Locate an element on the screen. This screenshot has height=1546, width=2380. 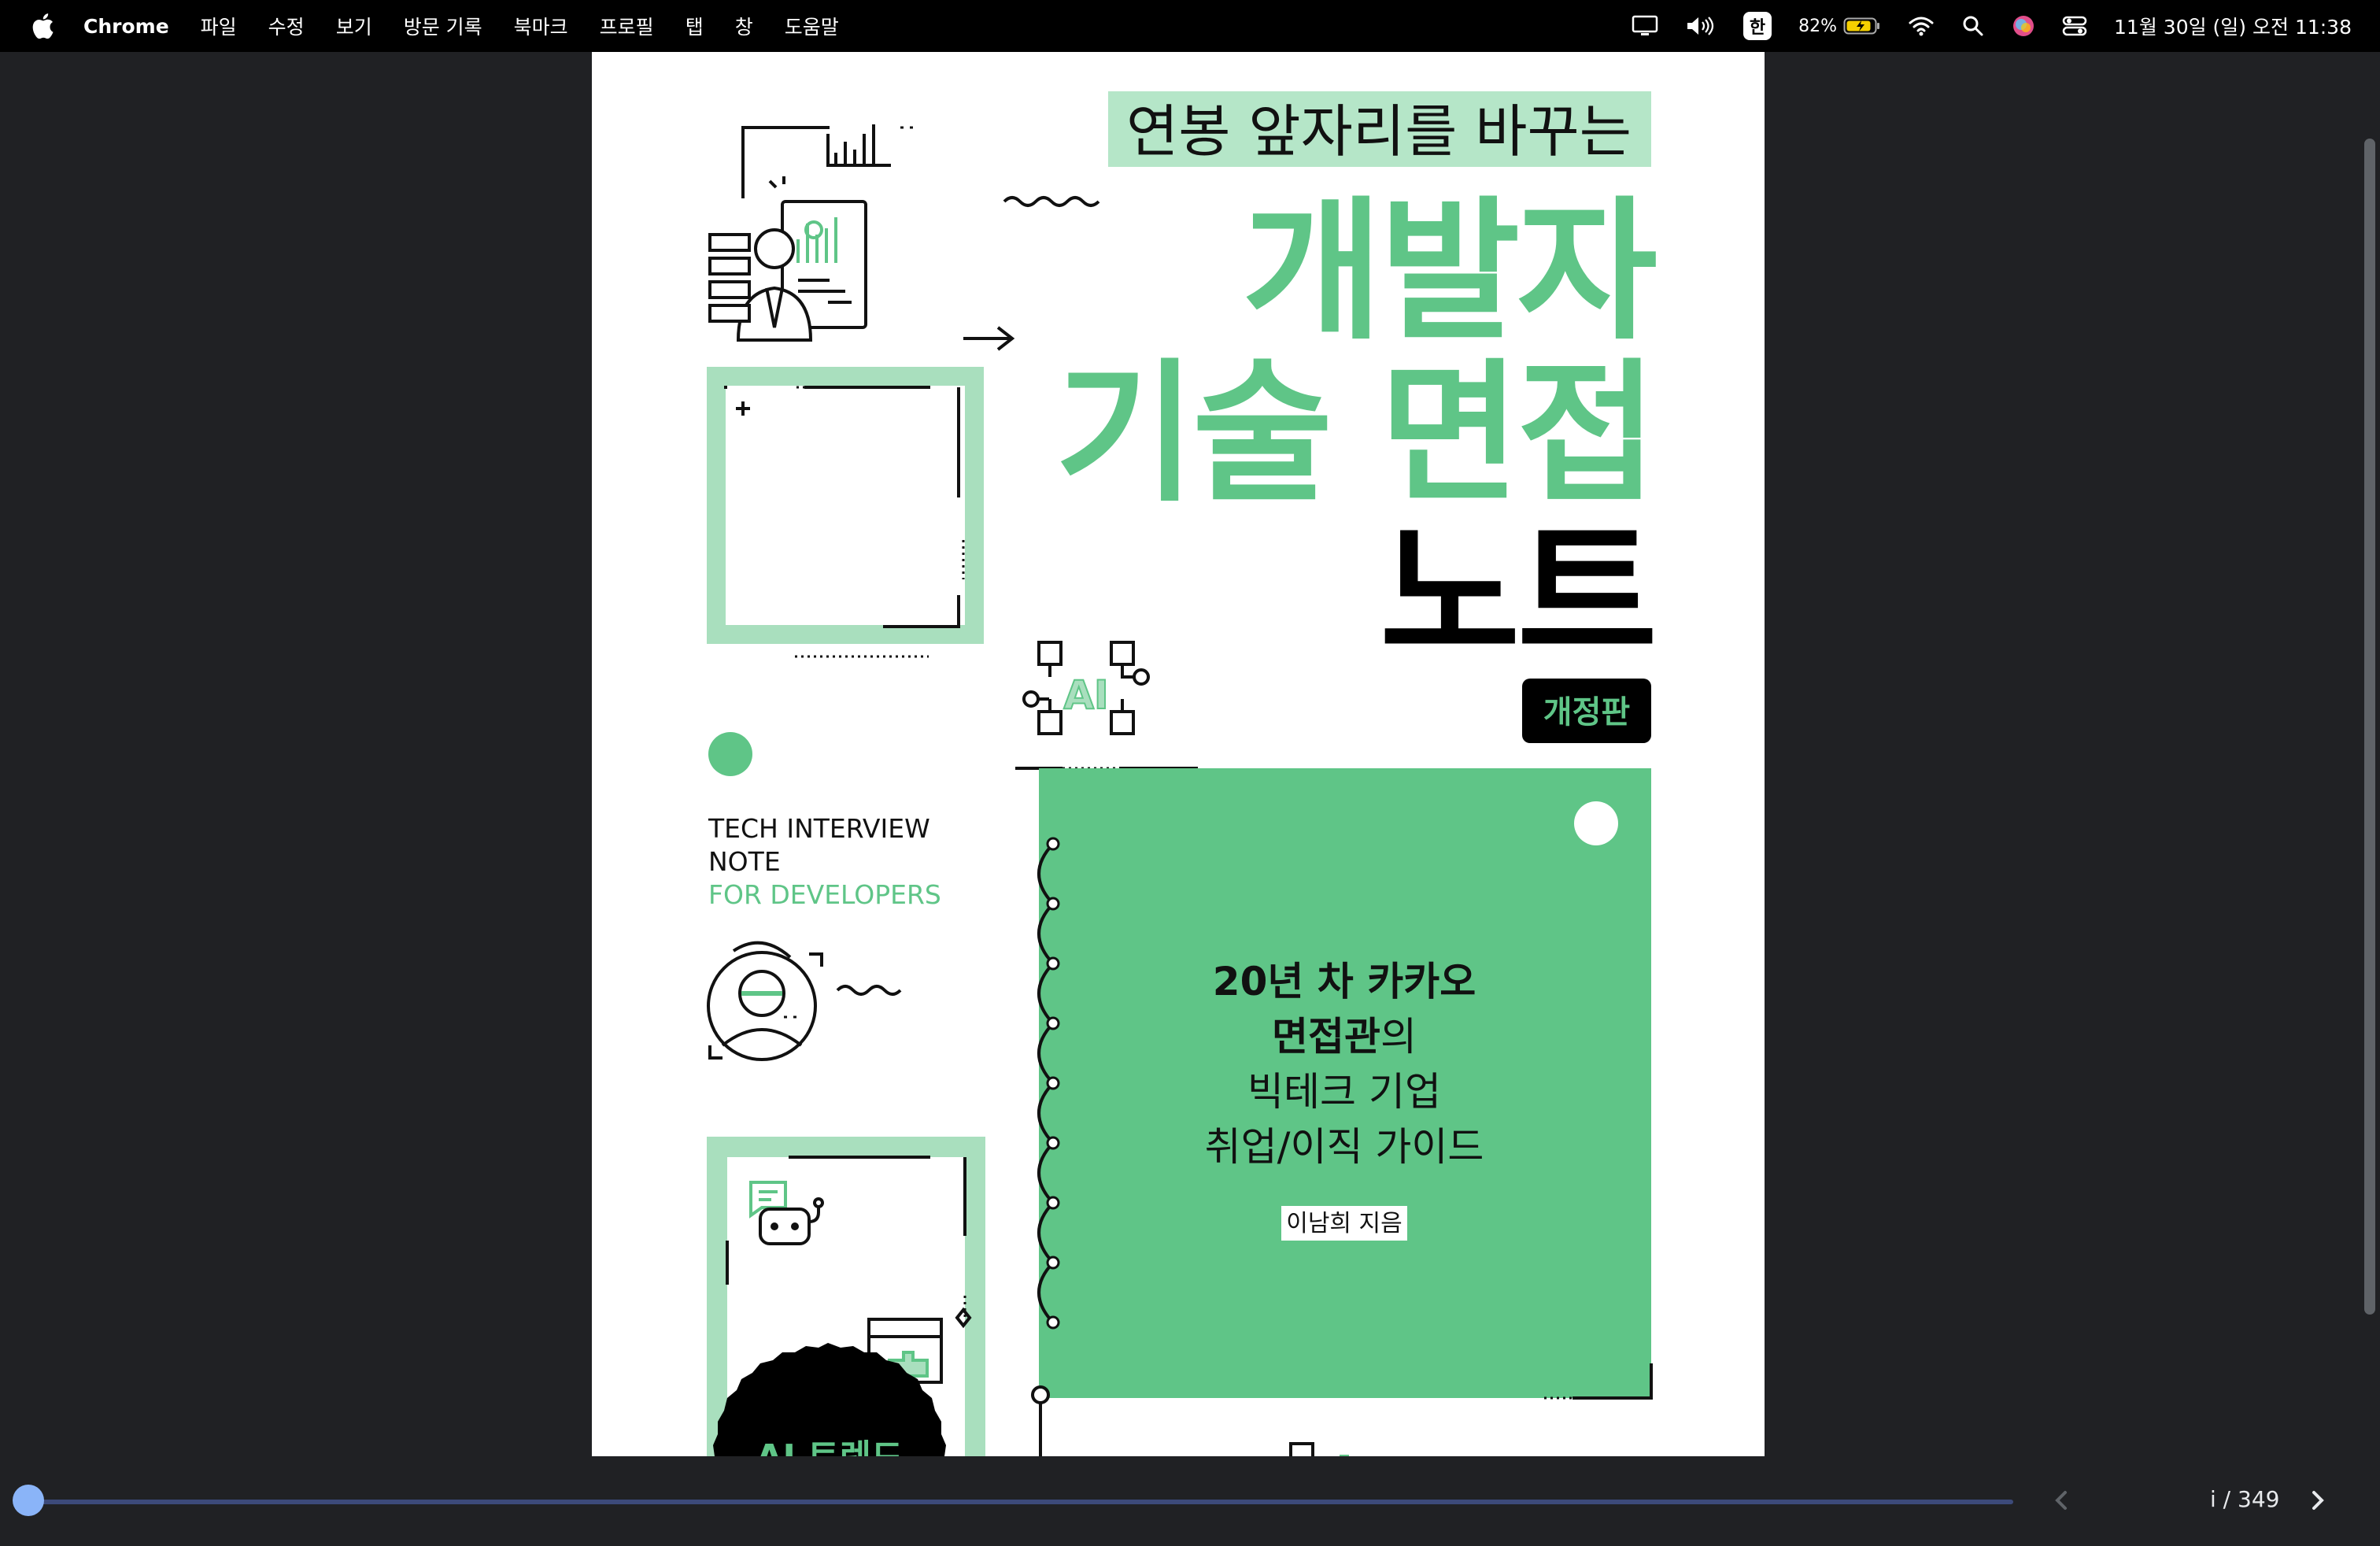
ai-network-icon: AI is located at coordinates (1086, 688).